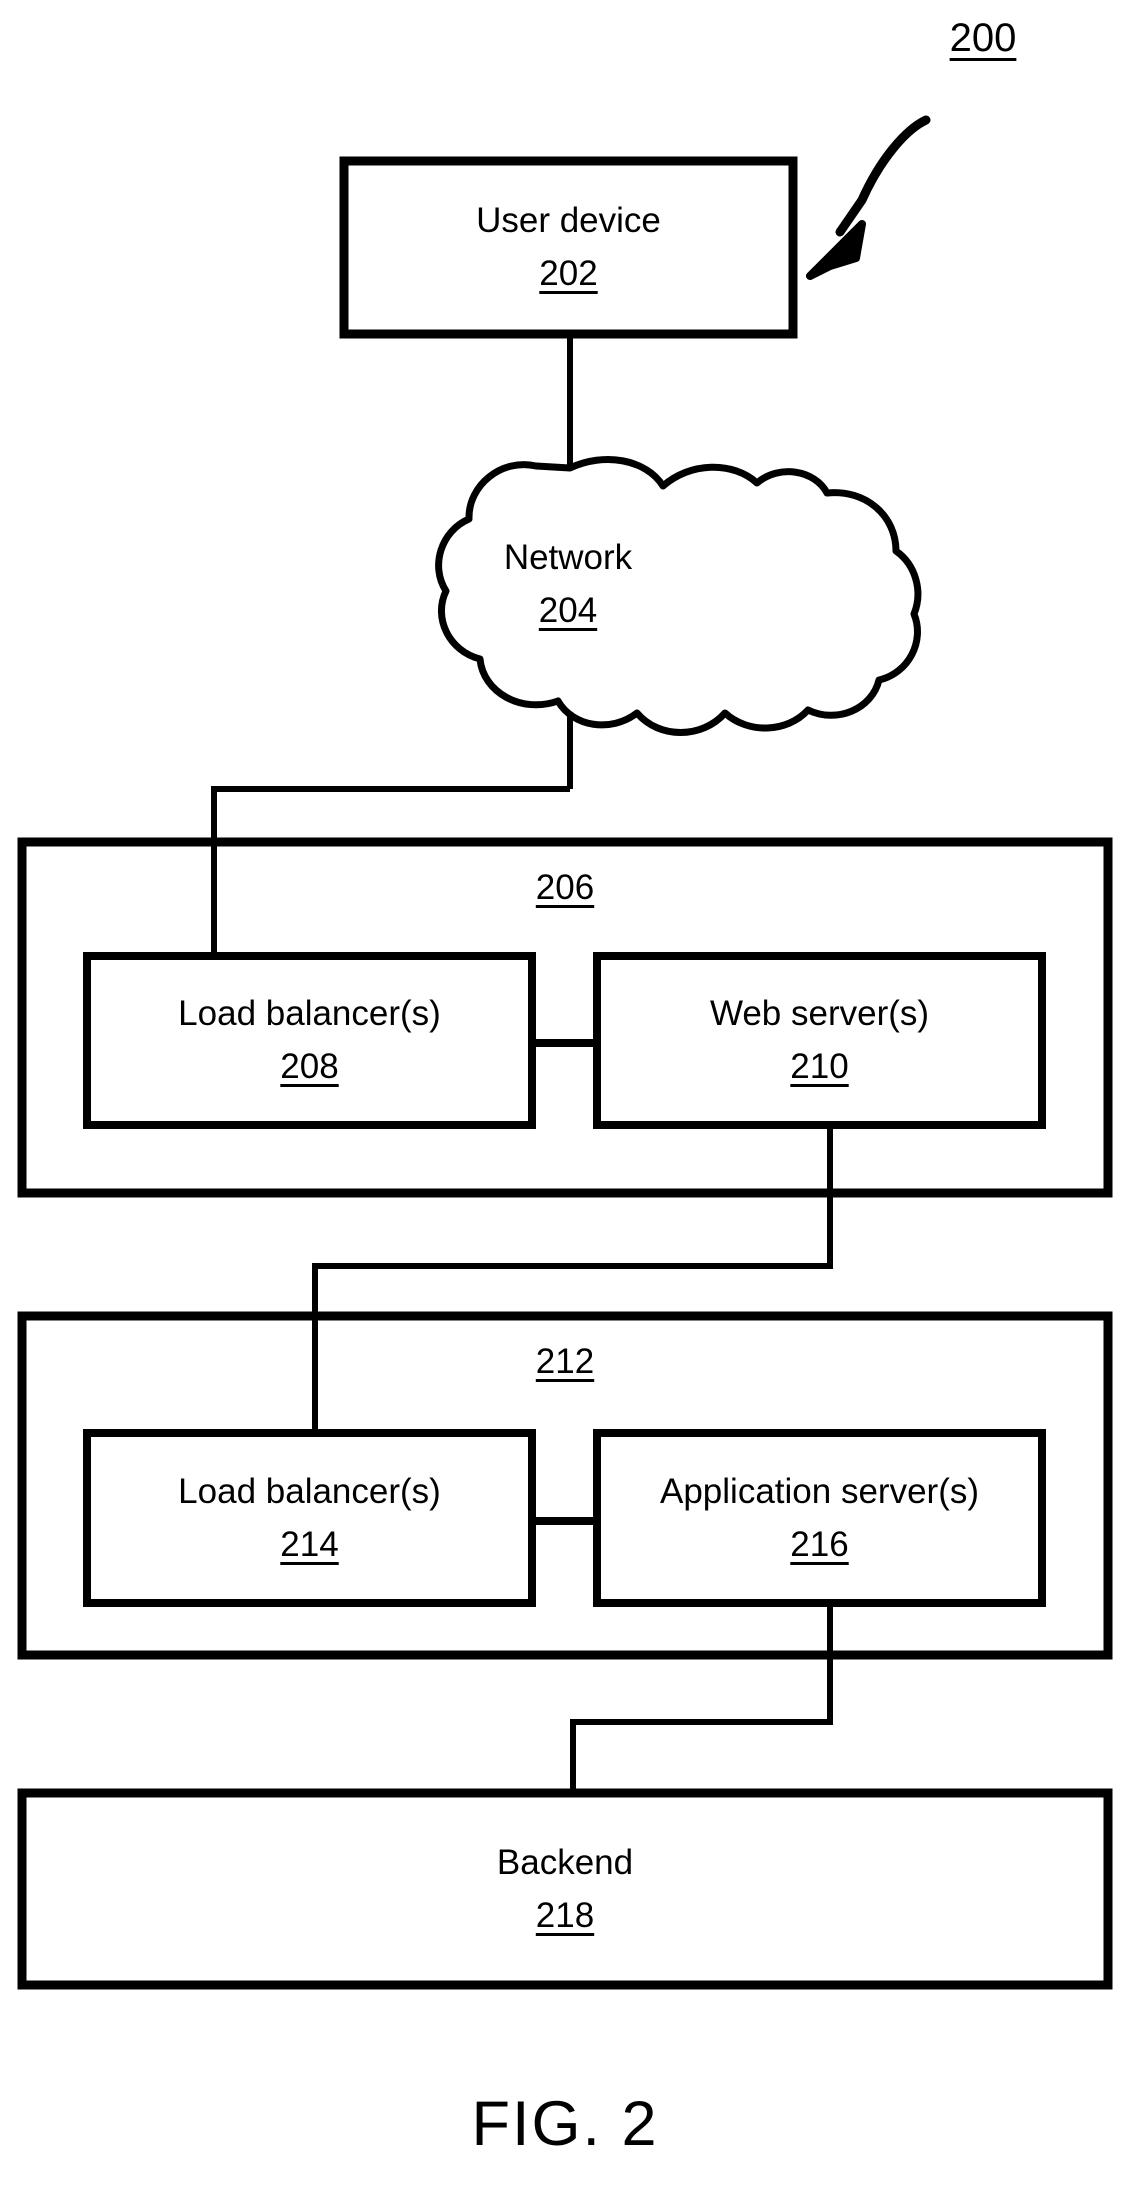 This screenshot has height=2211, width=1130. What do you see at coordinates (819, 1040) in the screenshot?
I see `web-servers-label-group: Web server(s) 210` at bounding box center [819, 1040].